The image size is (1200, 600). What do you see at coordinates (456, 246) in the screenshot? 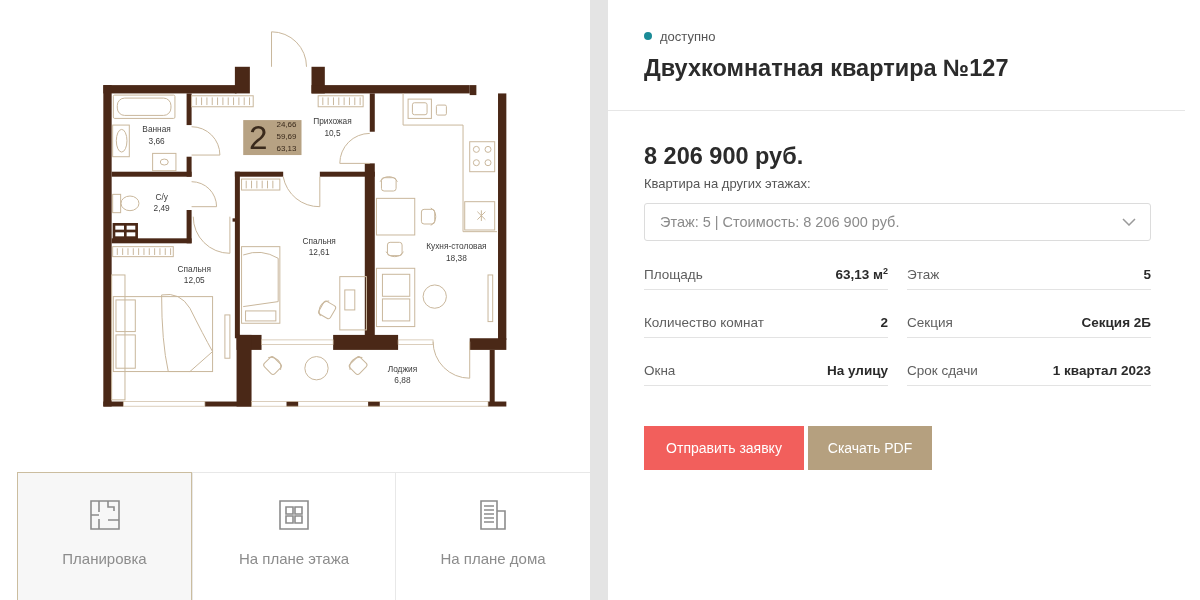
I see `room-name: Кухня-столовая` at bounding box center [456, 246].